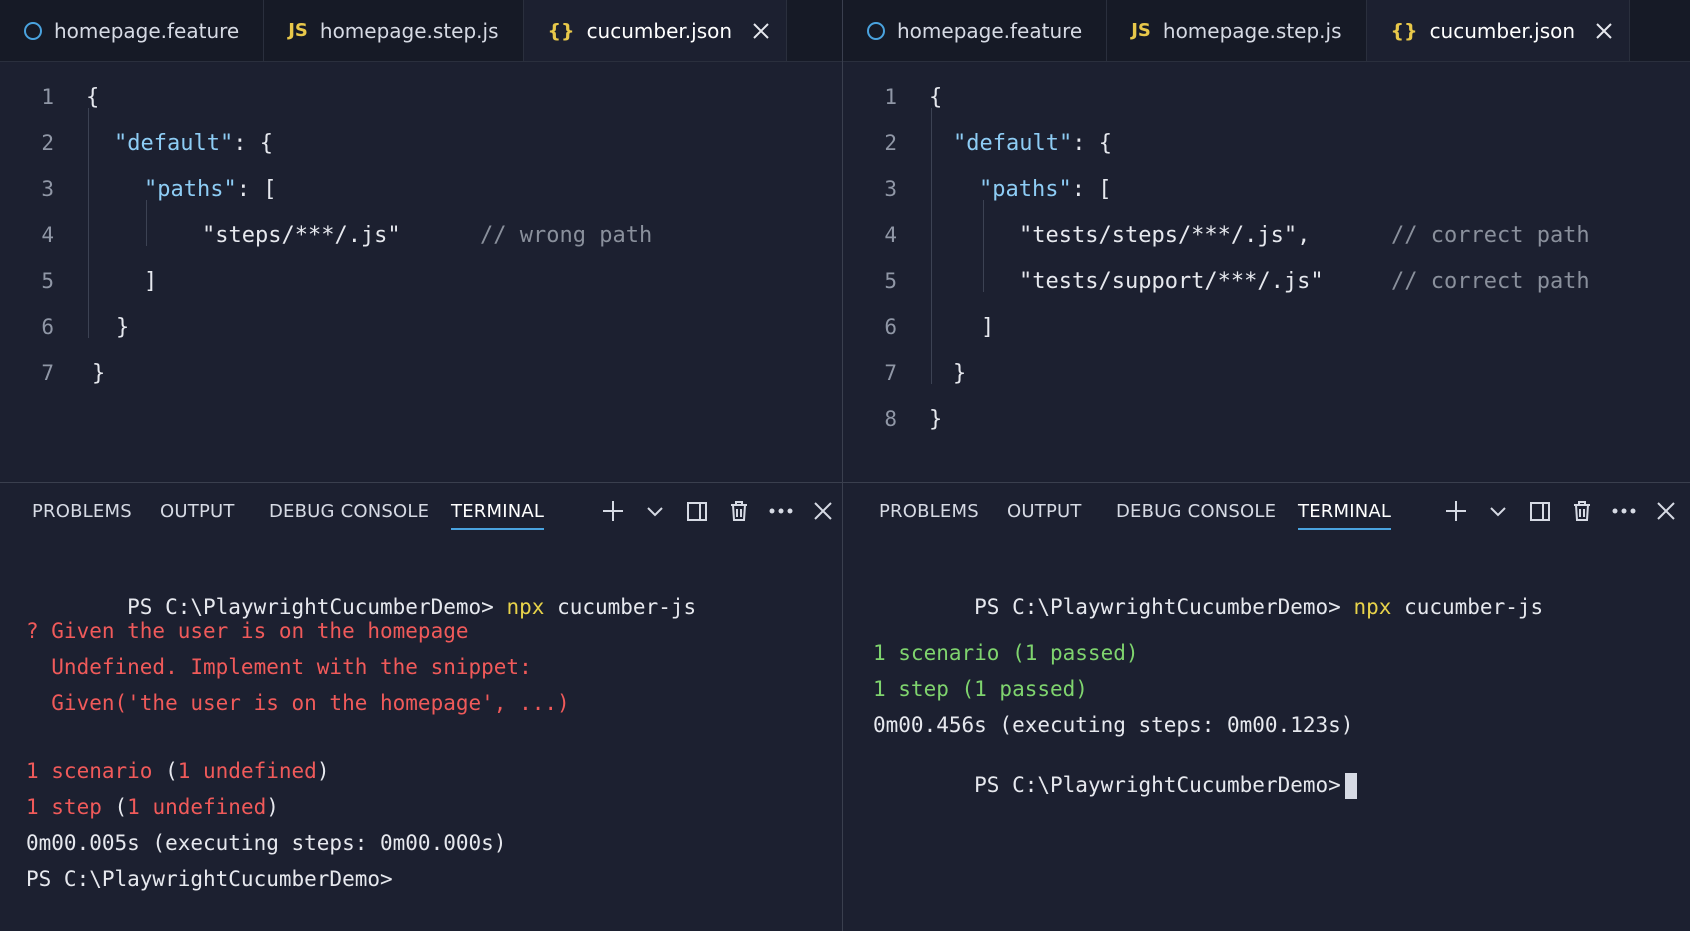  What do you see at coordinates (1113, 725) in the screenshot?
I see `terminal-timing: 0m00.456s (executing steps: 0m00.123s)` at bounding box center [1113, 725].